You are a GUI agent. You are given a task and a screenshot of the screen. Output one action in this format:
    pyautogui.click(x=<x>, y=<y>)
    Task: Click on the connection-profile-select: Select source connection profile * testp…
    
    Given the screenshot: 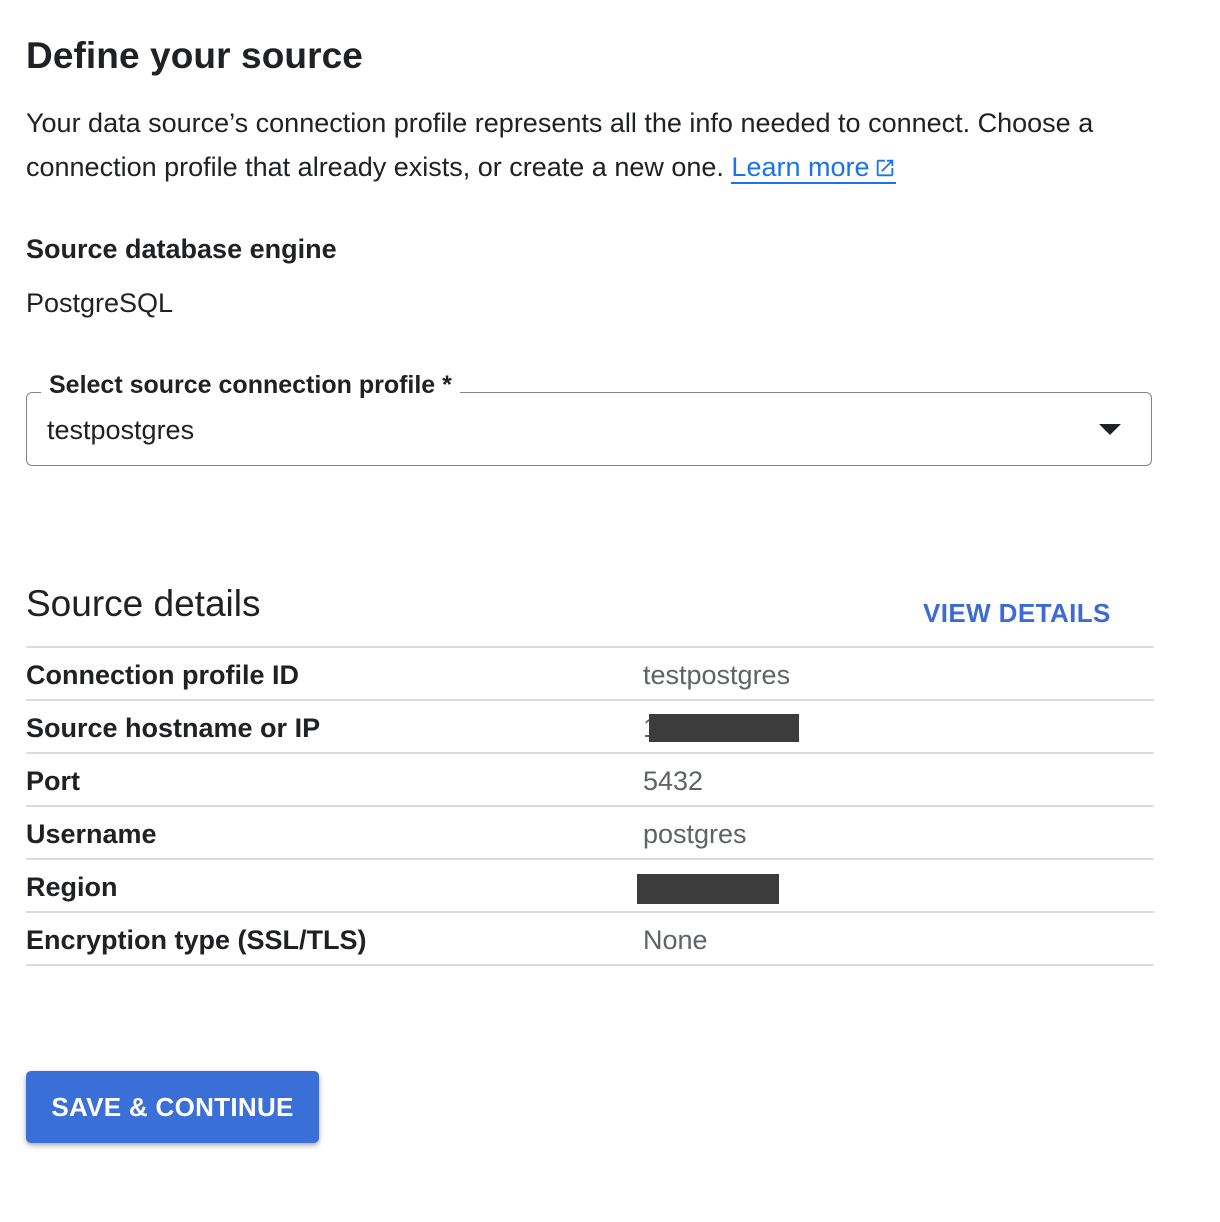 What is the action you would take?
    pyautogui.click(x=589, y=417)
    